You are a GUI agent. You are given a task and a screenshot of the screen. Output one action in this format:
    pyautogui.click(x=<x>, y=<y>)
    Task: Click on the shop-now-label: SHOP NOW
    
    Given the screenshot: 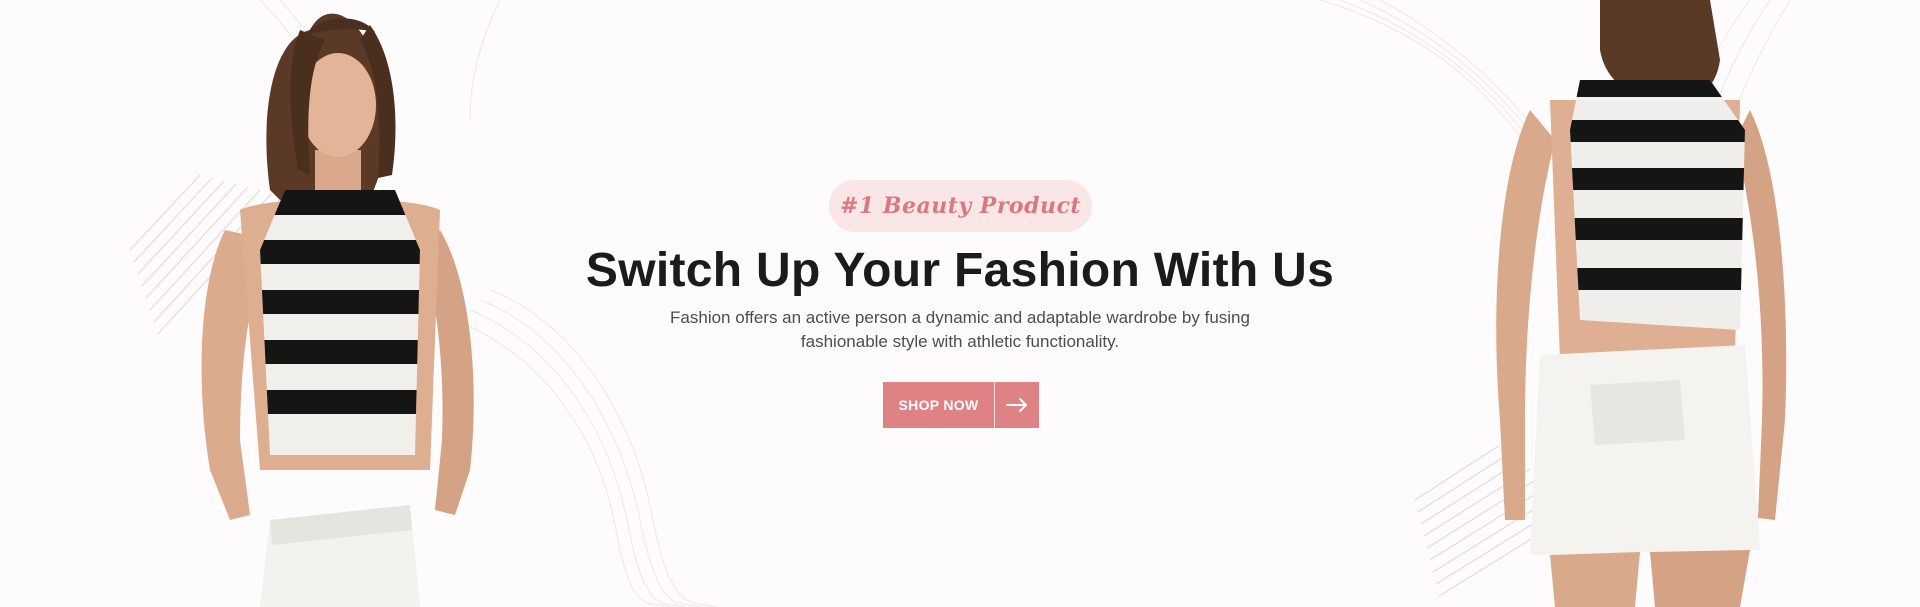 What is the action you would take?
    pyautogui.click(x=938, y=405)
    